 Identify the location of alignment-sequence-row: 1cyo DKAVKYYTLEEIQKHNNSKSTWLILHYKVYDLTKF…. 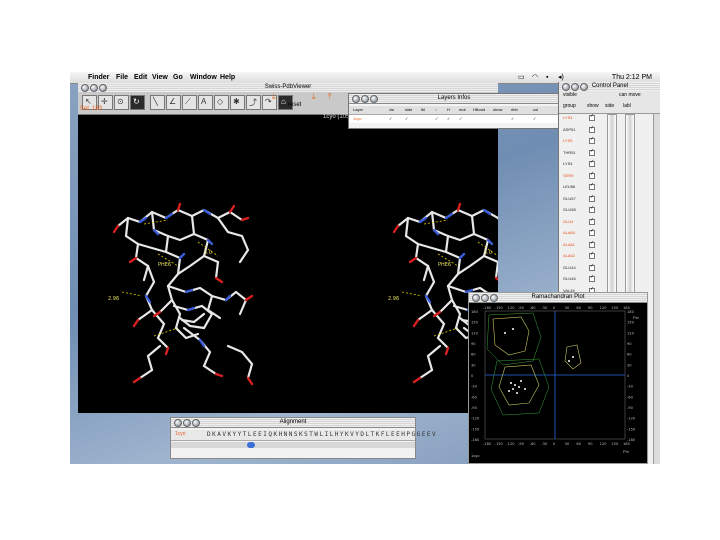
(303, 435).